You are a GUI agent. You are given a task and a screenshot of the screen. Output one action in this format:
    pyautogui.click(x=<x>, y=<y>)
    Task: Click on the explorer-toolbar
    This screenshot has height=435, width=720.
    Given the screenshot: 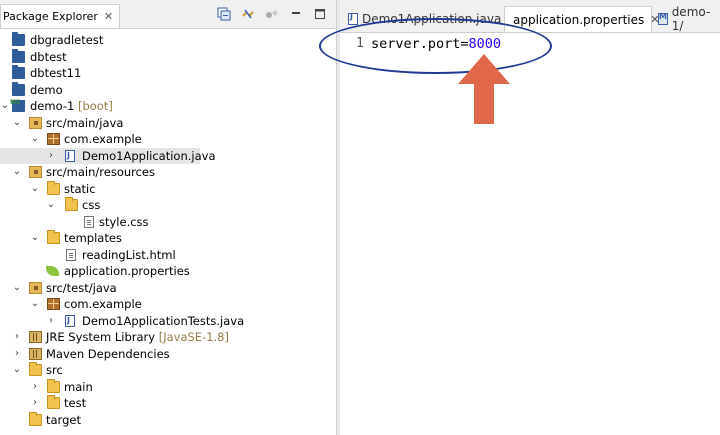 What is the action you would take?
    pyautogui.click(x=272, y=14)
    